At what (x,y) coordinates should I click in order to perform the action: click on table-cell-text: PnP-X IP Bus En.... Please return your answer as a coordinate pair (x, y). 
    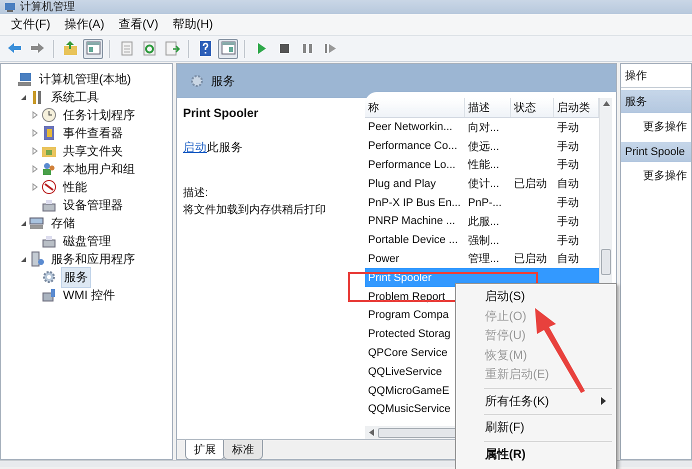
    Looking at the image, I should click on (414, 202).